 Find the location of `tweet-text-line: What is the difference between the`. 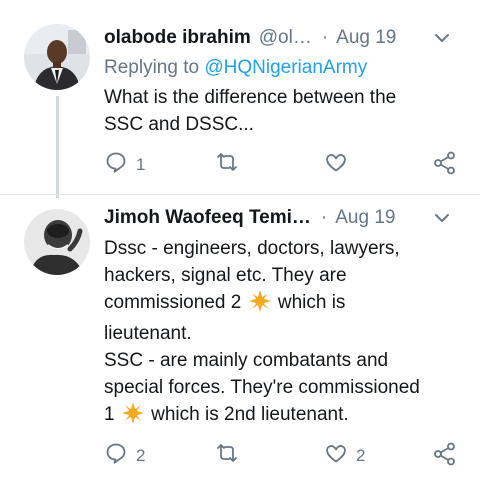

tweet-text-line: What is the difference between the is located at coordinates (250, 97).